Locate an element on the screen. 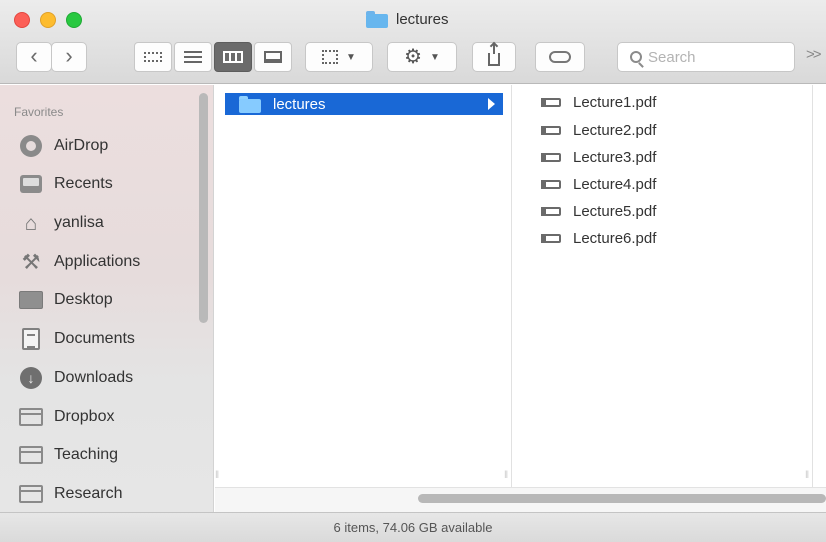 This screenshot has height=542, width=826. sidebar-item-label: Desktop is located at coordinates (83, 299).